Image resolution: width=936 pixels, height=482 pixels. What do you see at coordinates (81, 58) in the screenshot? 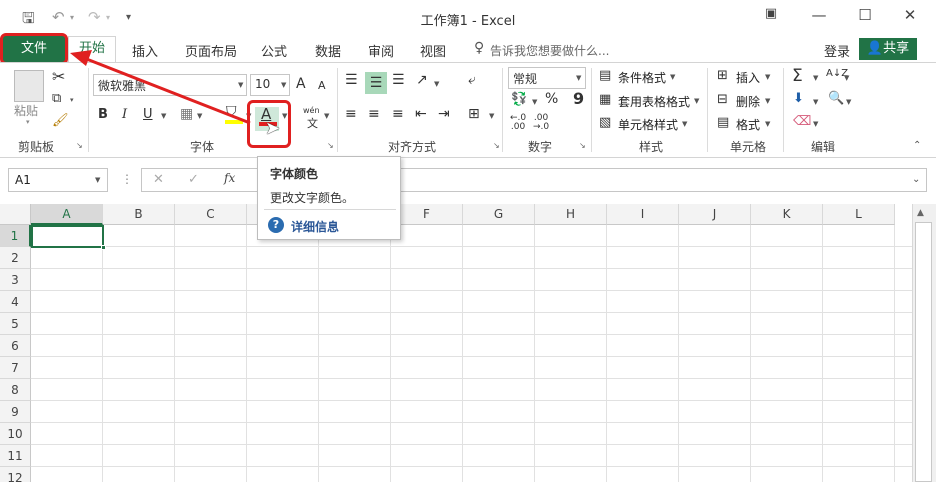
I see `arrow-head` at bounding box center [81, 58].